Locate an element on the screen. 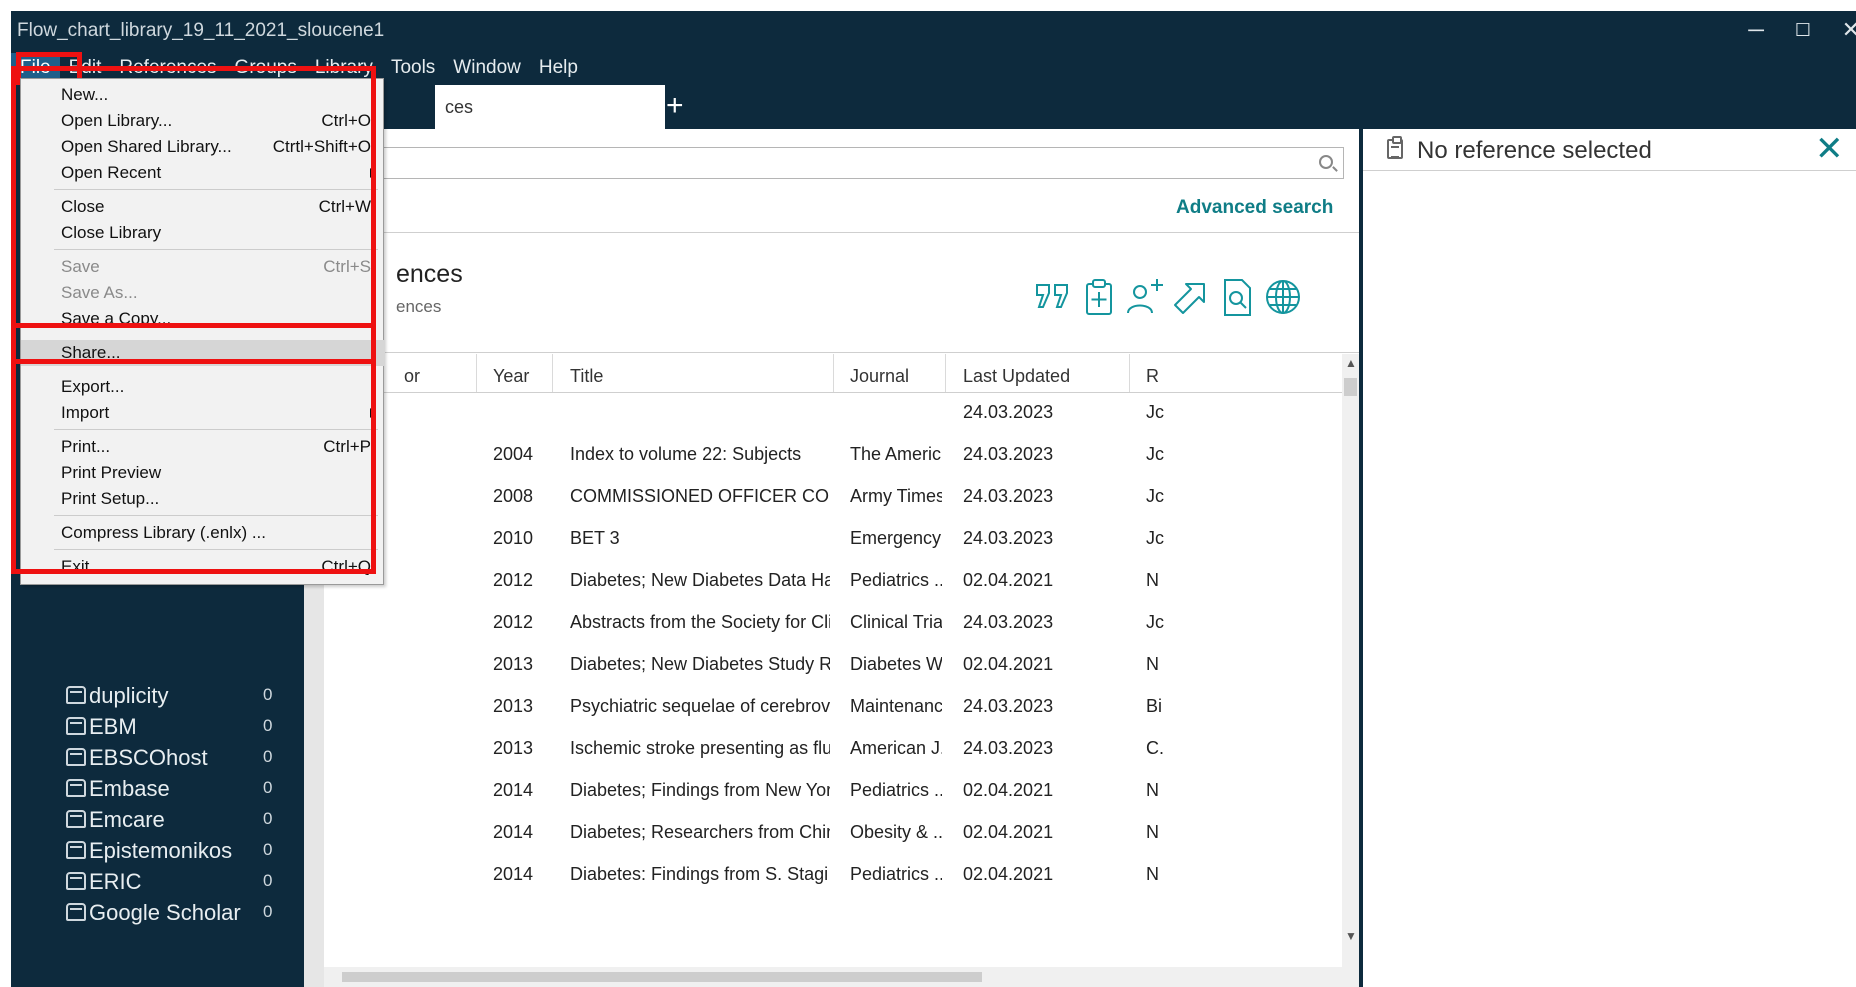 This screenshot has height=987, width=1856. share-user-icon is located at coordinates (1145, 297).